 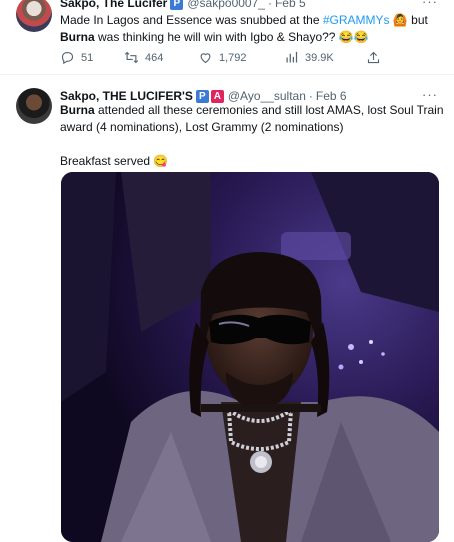 I want to click on author-name: Sakpo, The Lucifer, so click(x=113, y=5).